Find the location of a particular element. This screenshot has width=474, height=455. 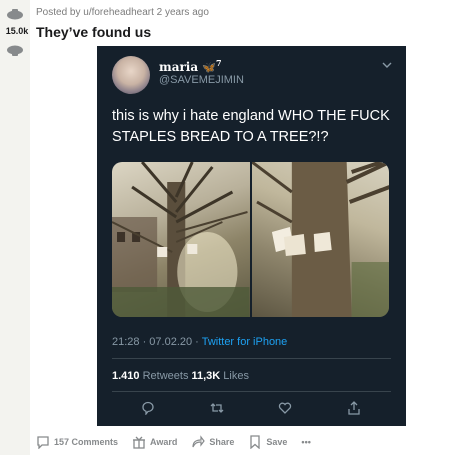

tree-photo-left is located at coordinates (181, 239).